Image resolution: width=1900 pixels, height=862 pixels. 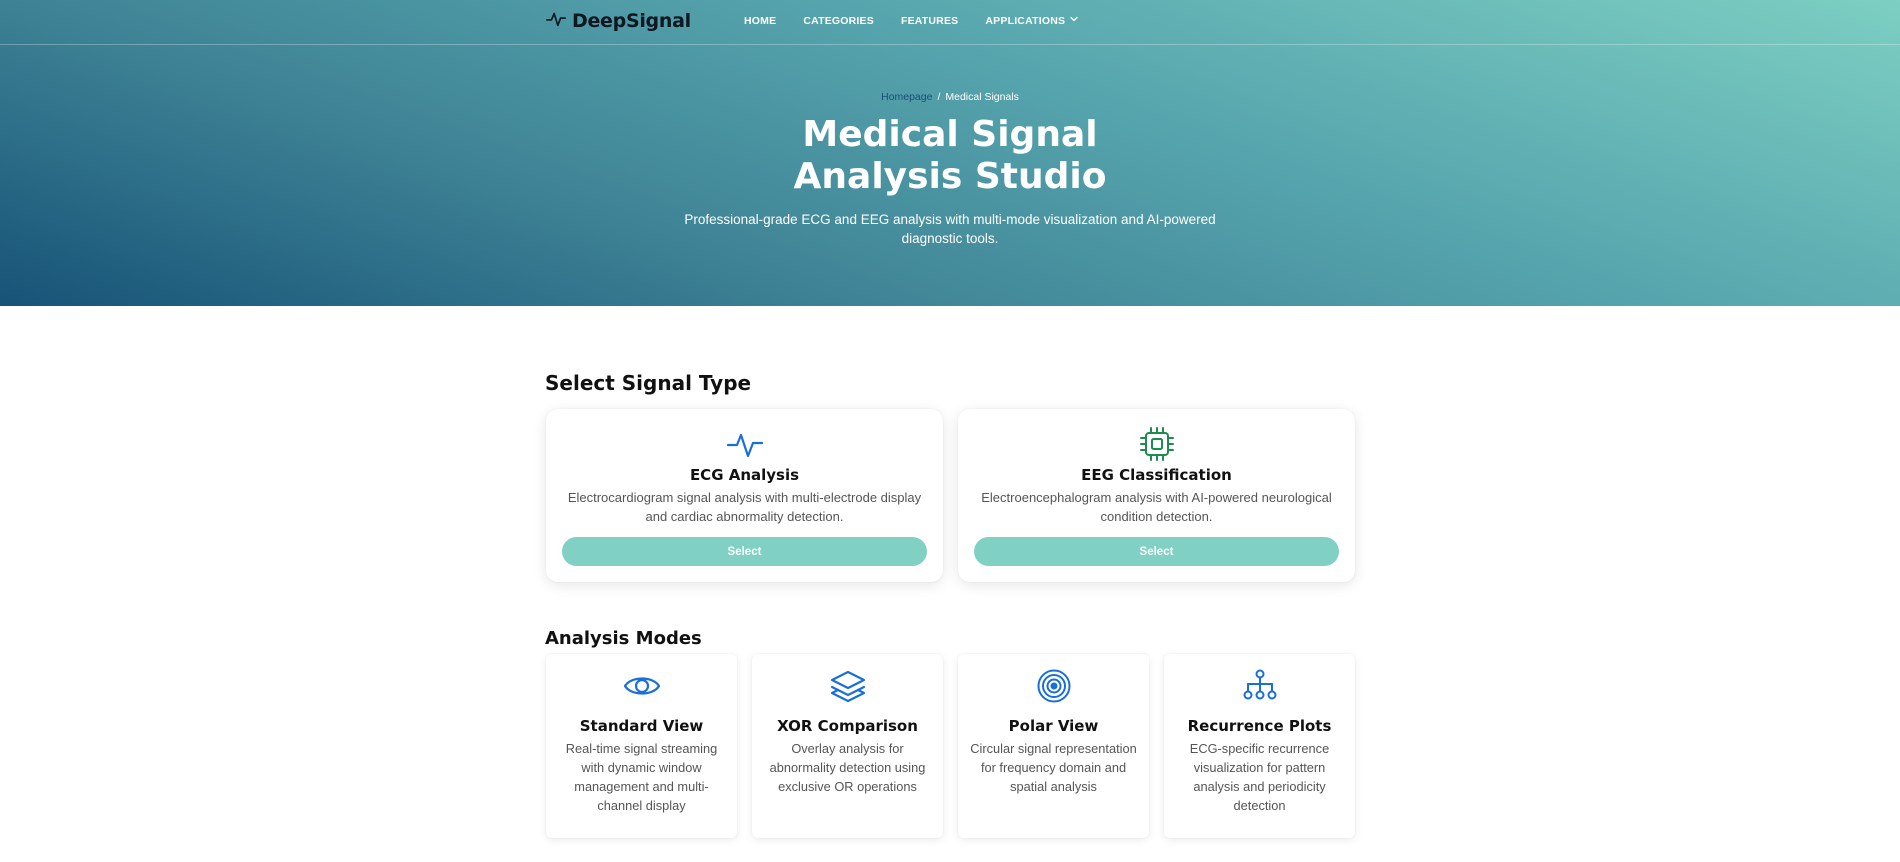 I want to click on brand-logo: DeepSignal, so click(x=618, y=21).